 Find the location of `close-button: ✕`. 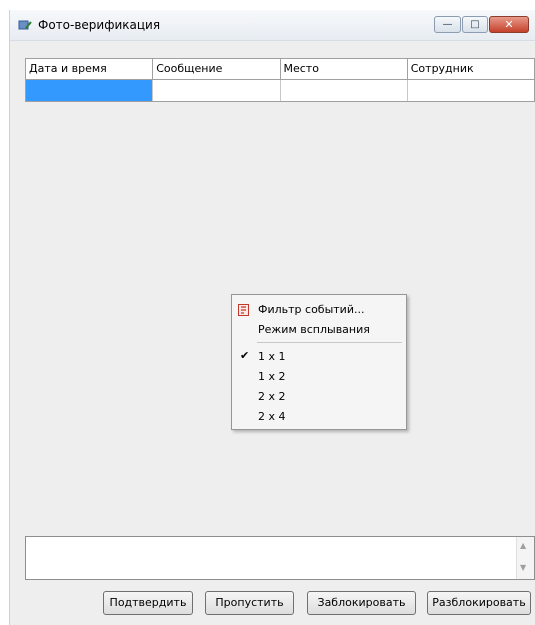

close-button: ✕ is located at coordinates (509, 24).